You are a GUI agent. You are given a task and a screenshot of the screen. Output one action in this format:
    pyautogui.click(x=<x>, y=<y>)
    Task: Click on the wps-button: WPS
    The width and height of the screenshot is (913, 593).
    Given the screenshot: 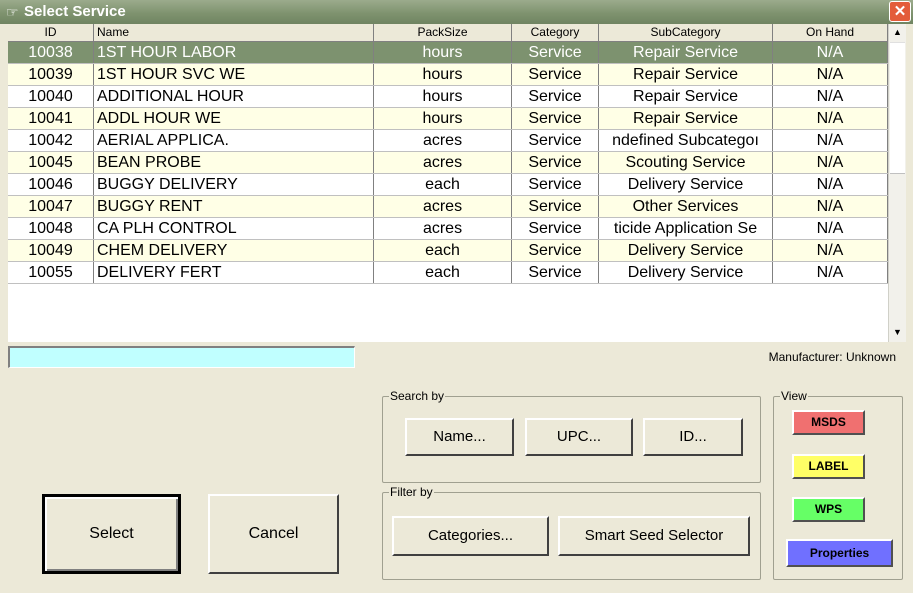 What is the action you would take?
    pyautogui.click(x=828, y=509)
    